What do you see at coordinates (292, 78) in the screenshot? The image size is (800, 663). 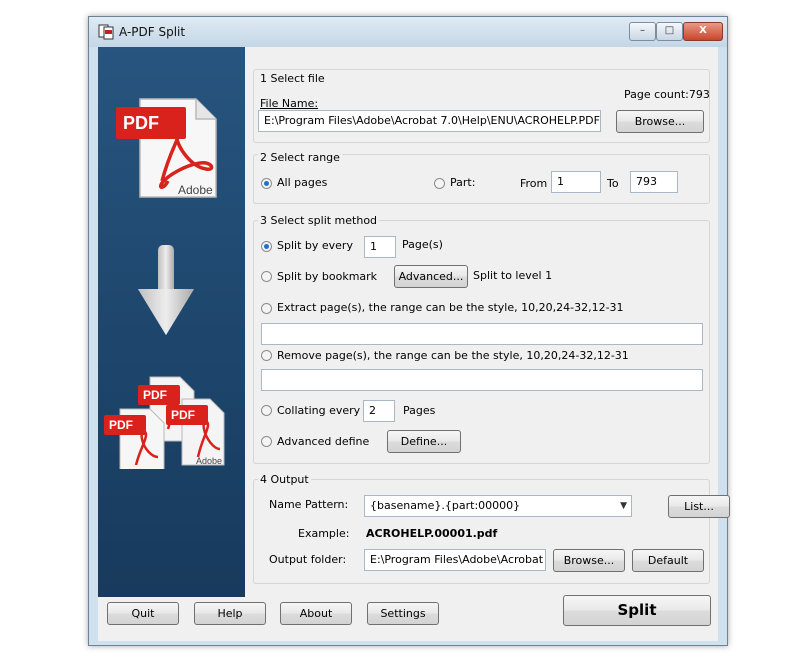 I see `select-file-title: 1 Select file` at bounding box center [292, 78].